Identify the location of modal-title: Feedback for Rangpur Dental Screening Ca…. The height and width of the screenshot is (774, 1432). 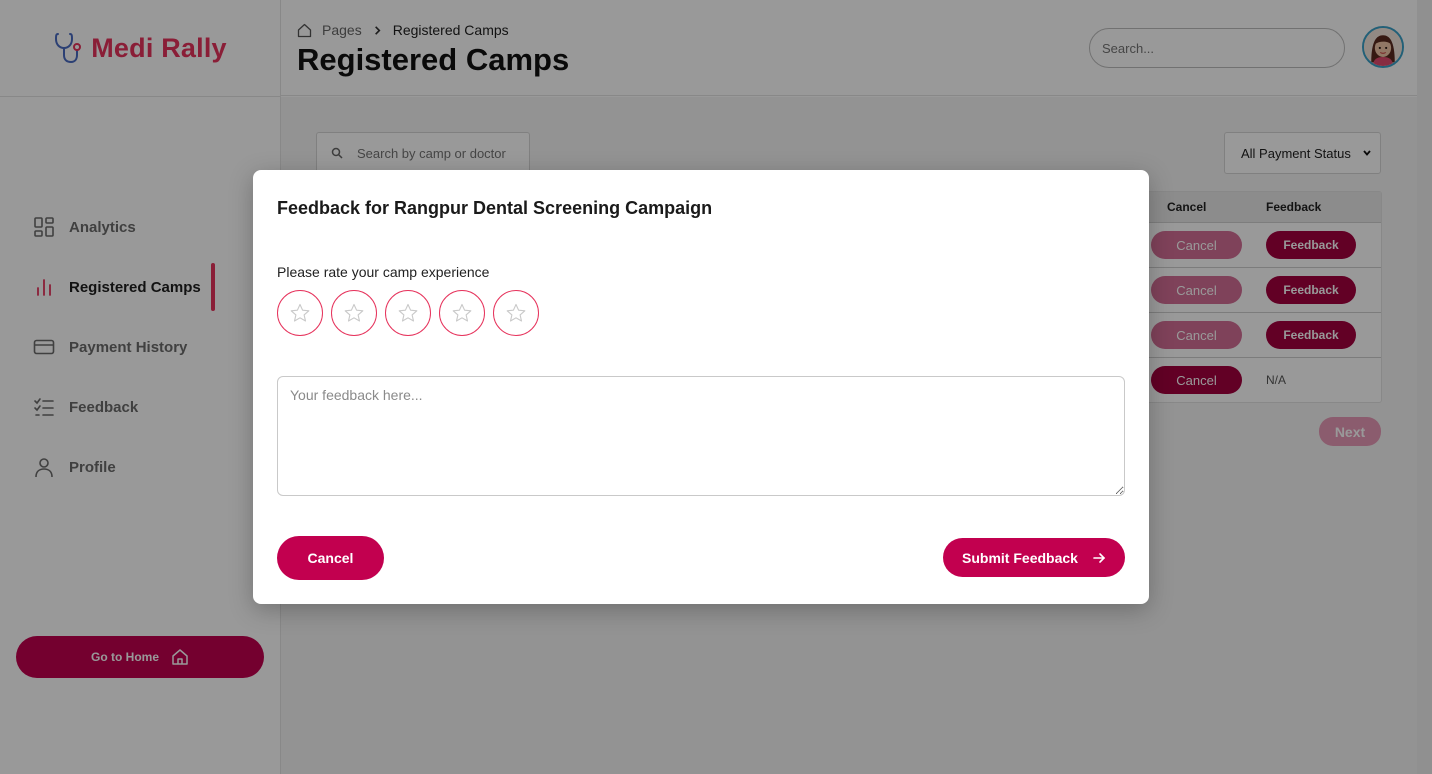
(495, 208).